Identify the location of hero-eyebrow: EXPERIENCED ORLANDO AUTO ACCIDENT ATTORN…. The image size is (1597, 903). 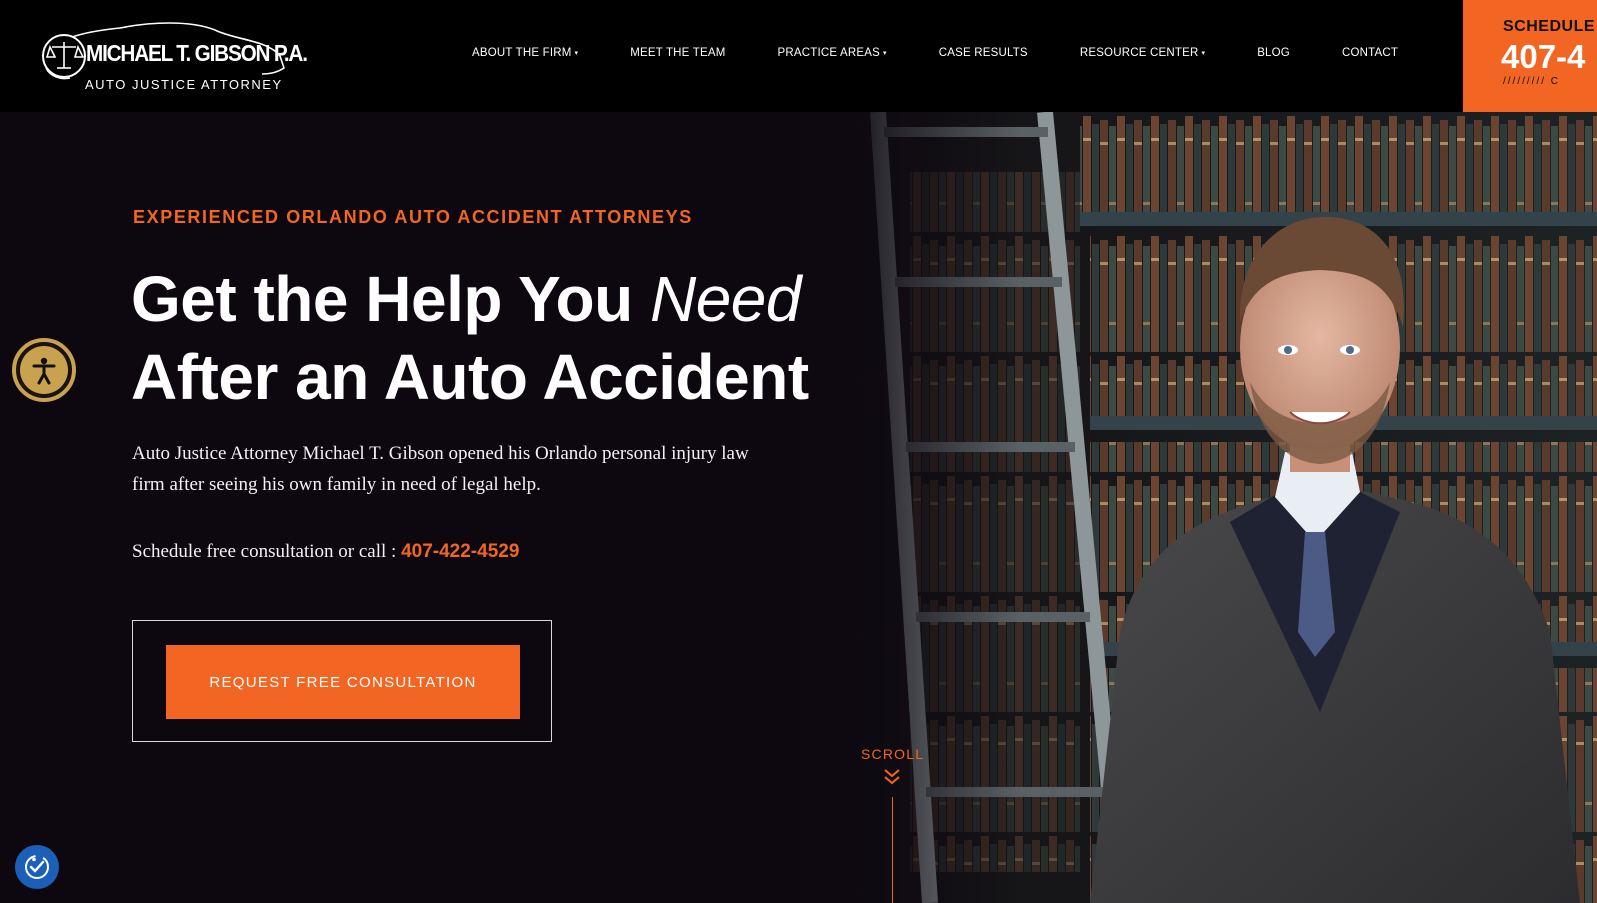
(413, 217).